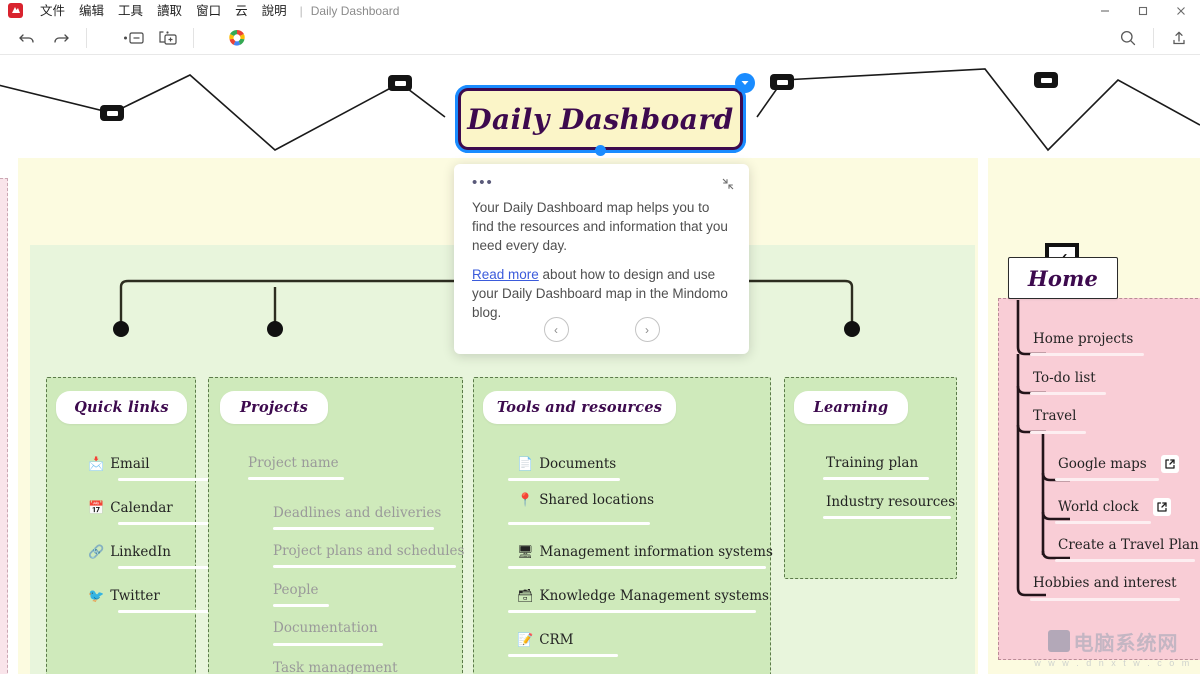 The height and width of the screenshot is (674, 1200). What do you see at coordinates (579, 407) in the screenshot?
I see `branch-title-tools: Tools and resources` at bounding box center [579, 407].